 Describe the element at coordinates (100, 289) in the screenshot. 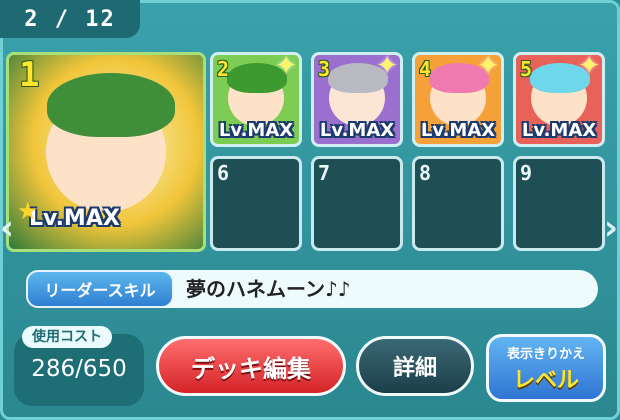

I see `leader-skill-button: リーダースキル` at that location.